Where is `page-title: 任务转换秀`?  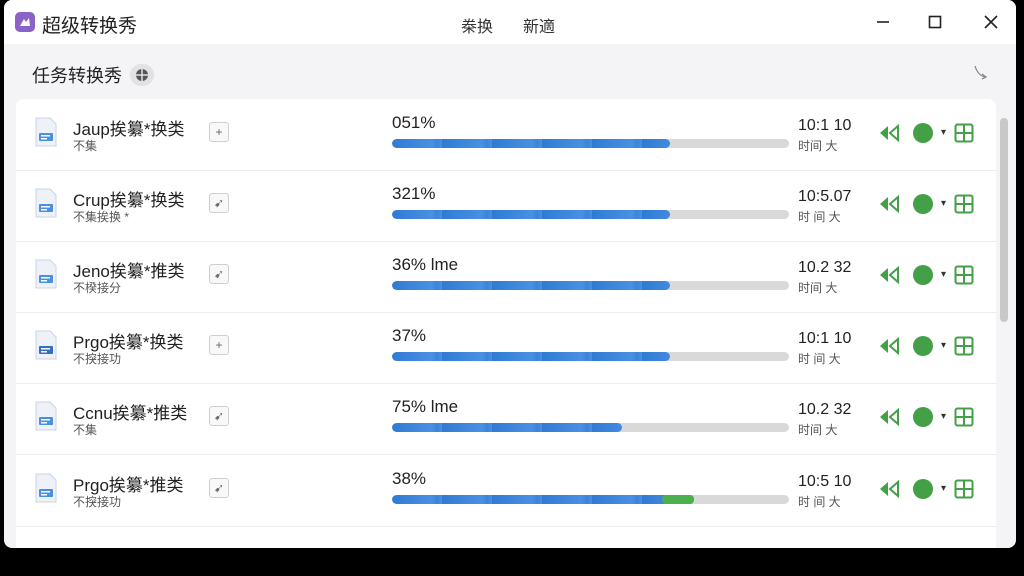
page-title: 任务转换秀 is located at coordinates (77, 76).